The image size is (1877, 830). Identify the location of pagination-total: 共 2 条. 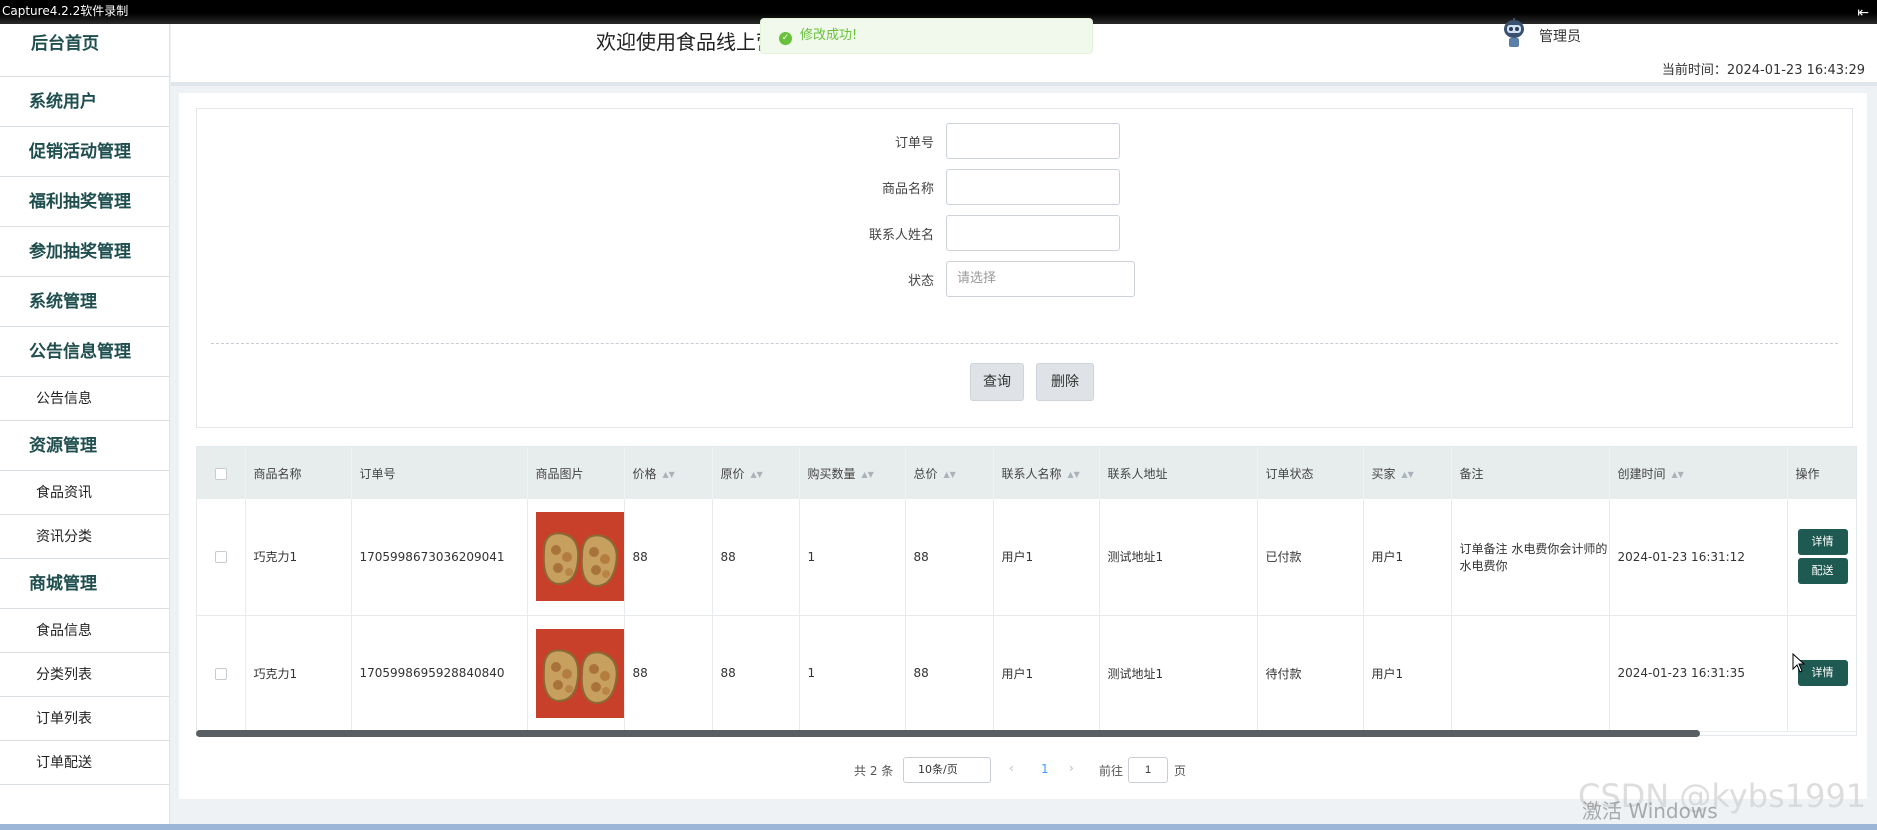
(874, 771).